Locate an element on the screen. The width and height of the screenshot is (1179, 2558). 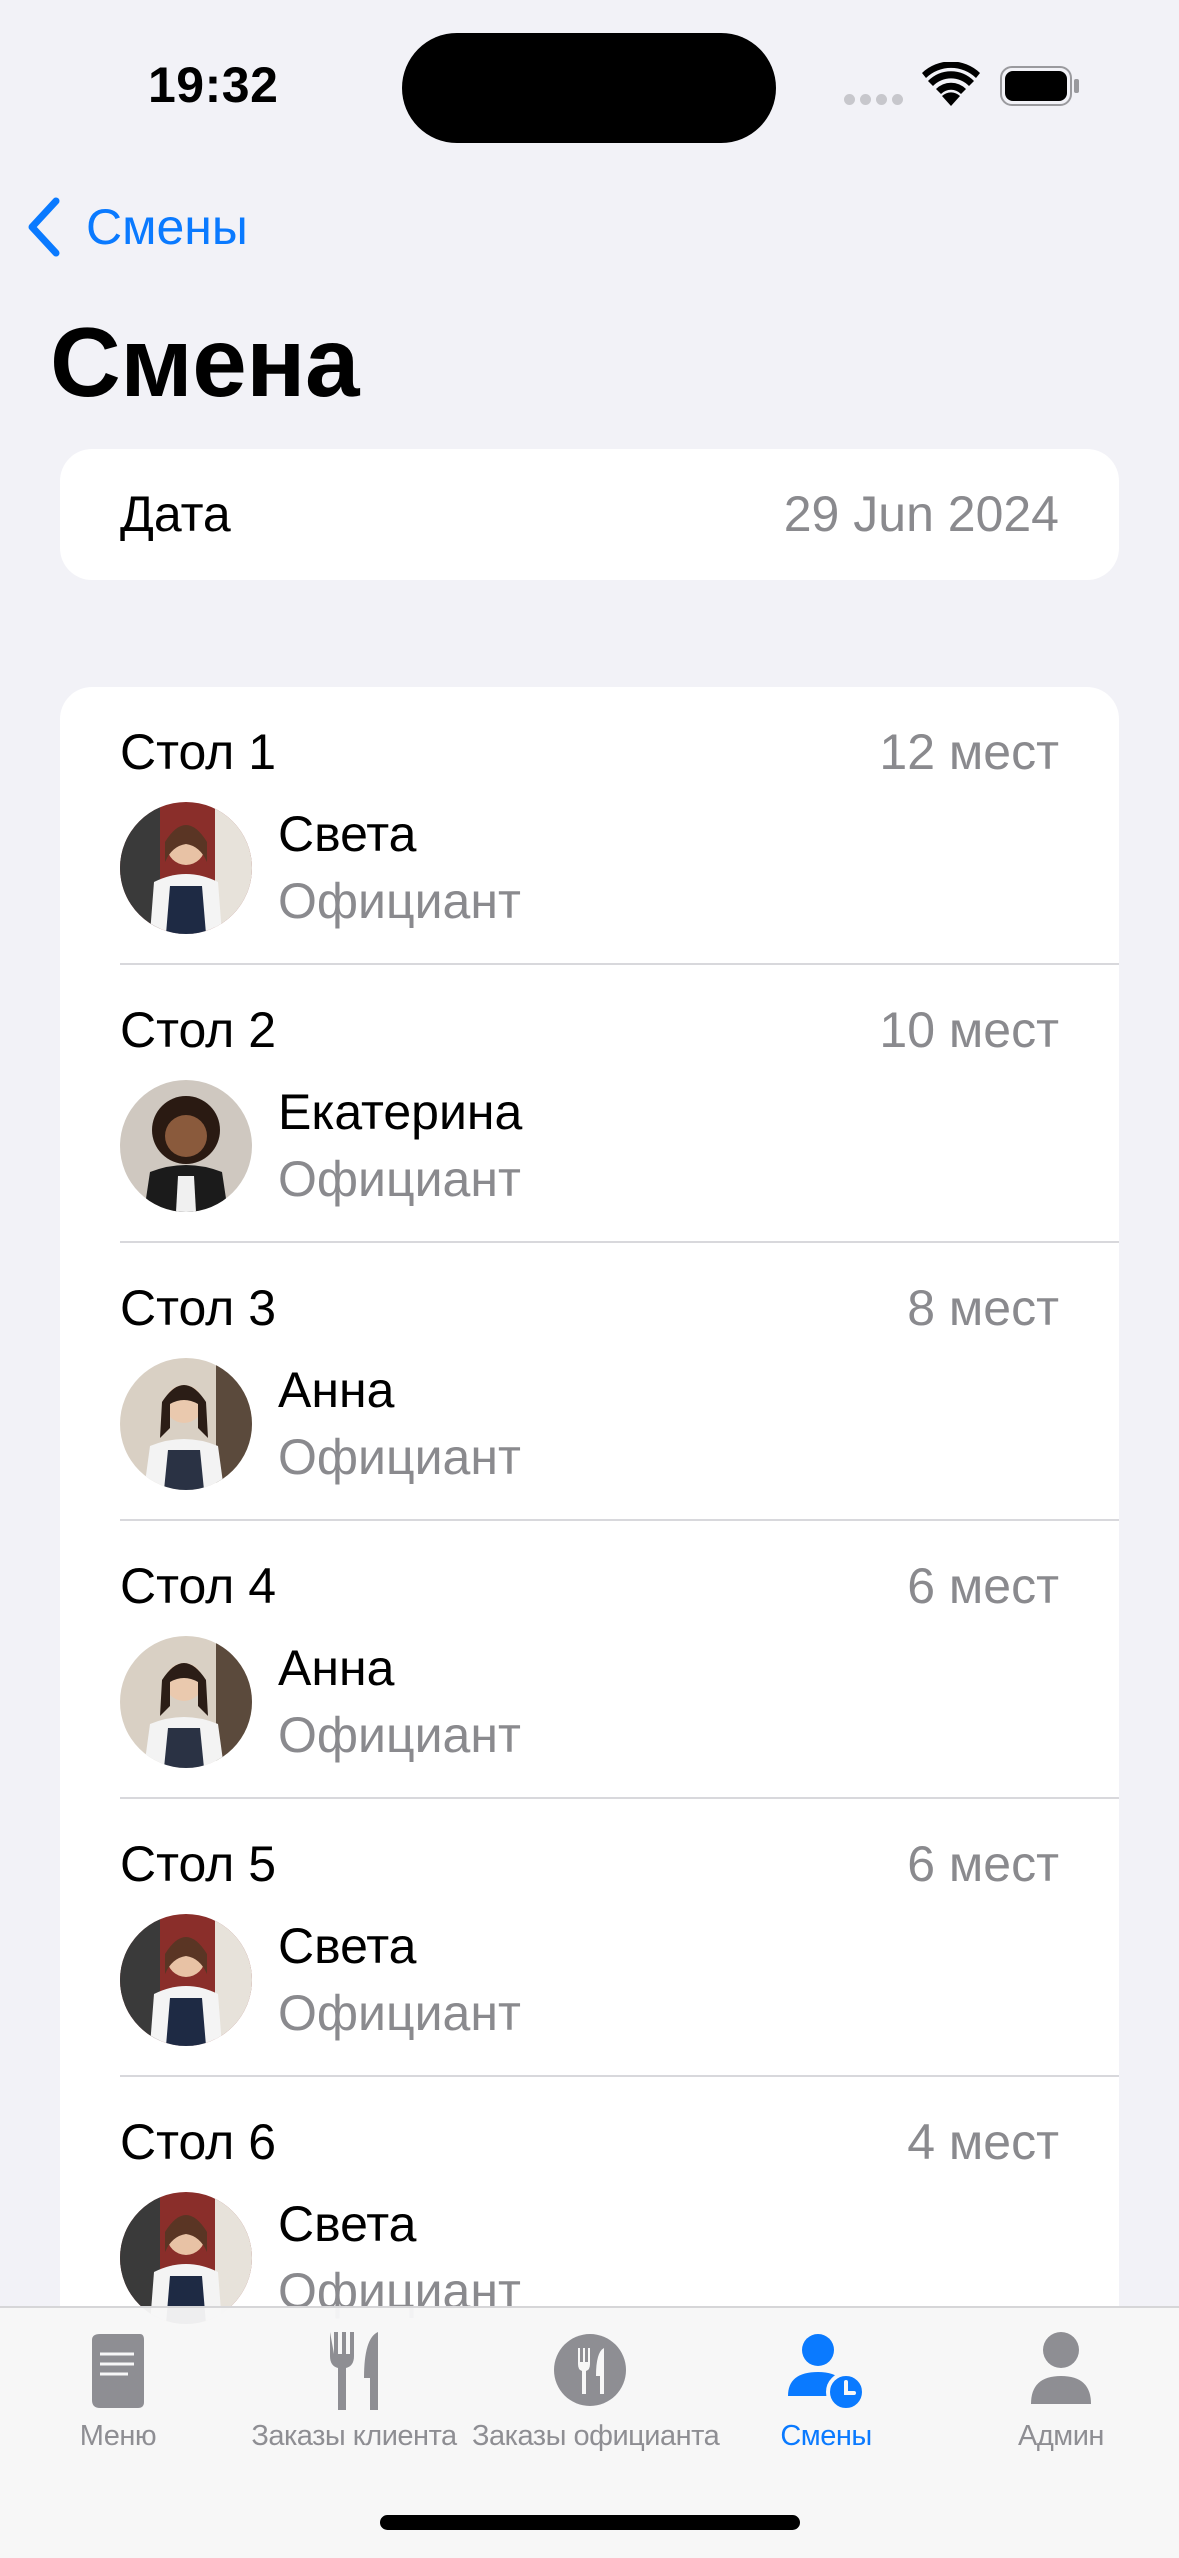
tab-client-orders: Заказы клиента is located at coordinates (354, 2383).